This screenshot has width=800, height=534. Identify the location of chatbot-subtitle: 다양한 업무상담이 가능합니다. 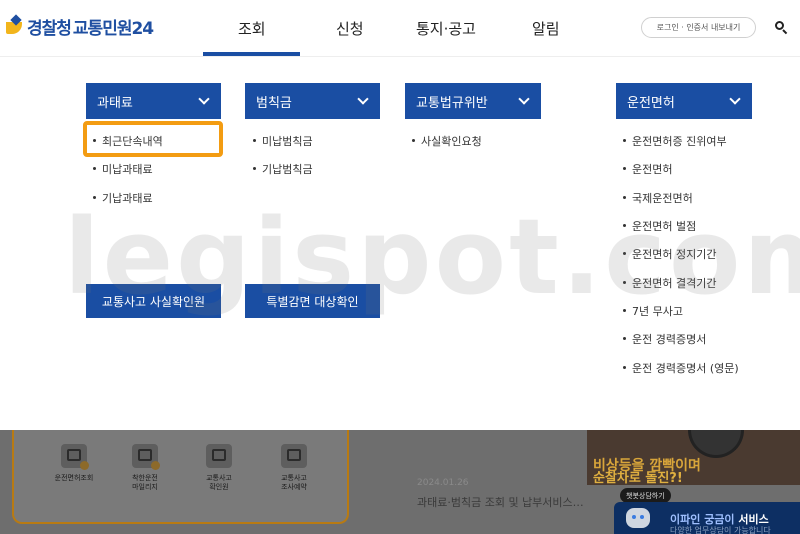
(720, 530).